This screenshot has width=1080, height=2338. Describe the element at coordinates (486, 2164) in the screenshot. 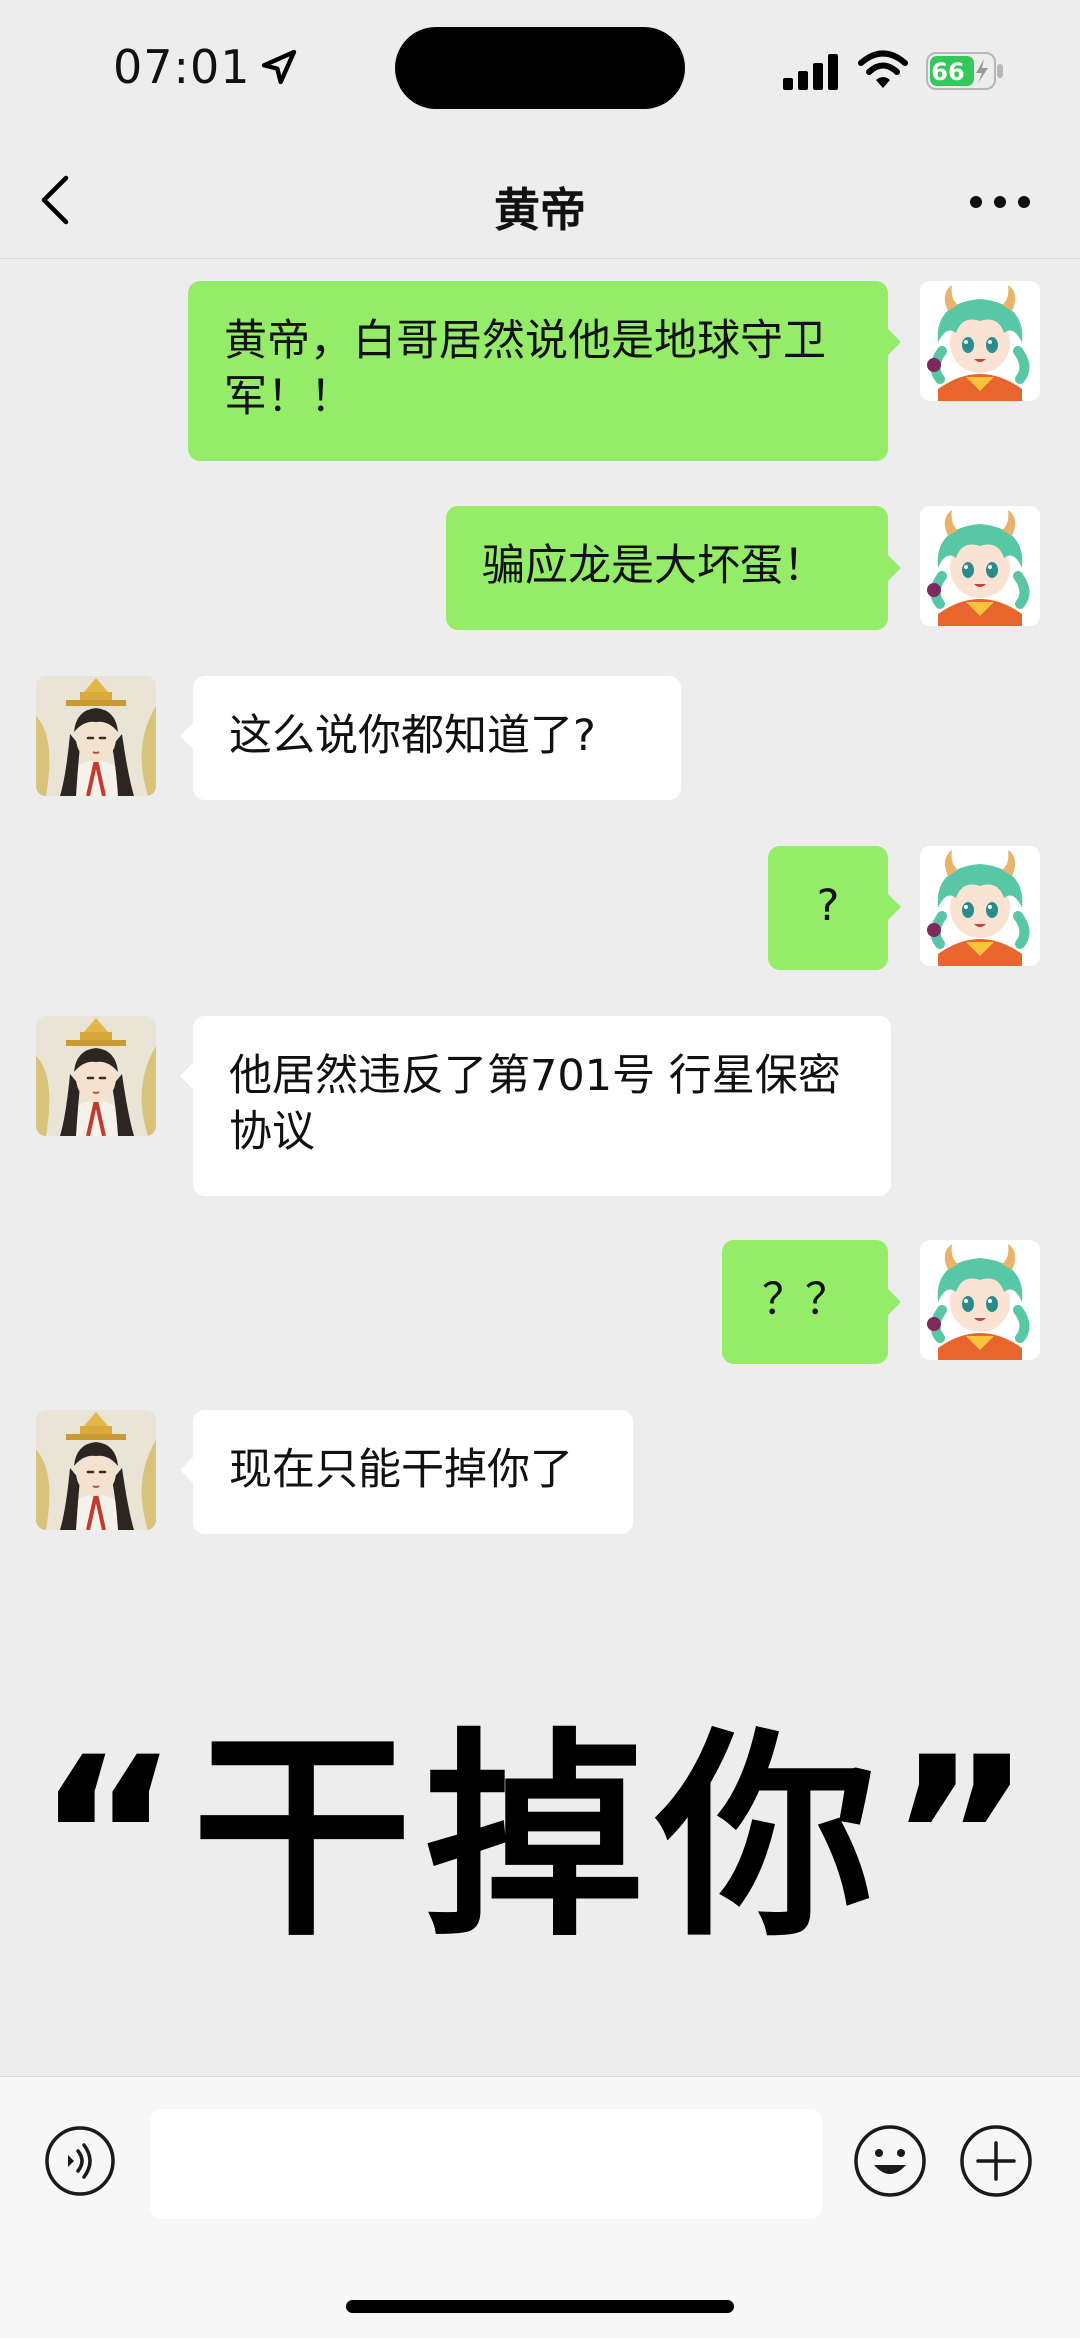

I see `message-input` at that location.